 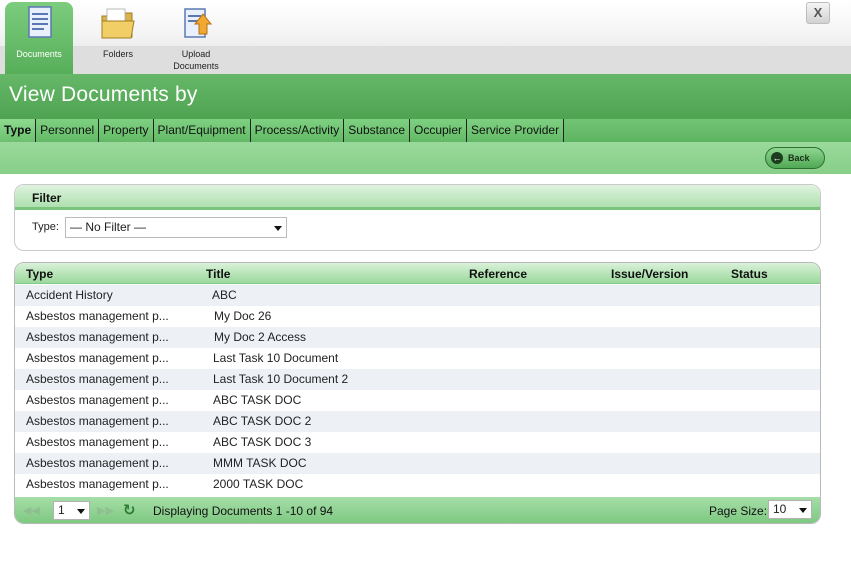 What do you see at coordinates (498, 274) in the screenshot?
I see `column-header-reference: Reference` at bounding box center [498, 274].